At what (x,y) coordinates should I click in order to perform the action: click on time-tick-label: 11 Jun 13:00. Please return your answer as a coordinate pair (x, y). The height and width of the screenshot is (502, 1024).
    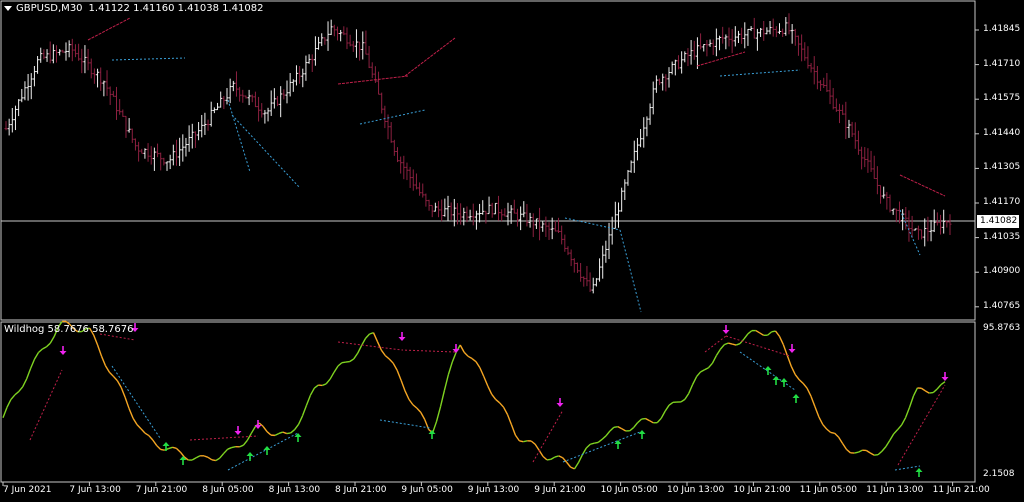
    Looking at the image, I should click on (894, 490).